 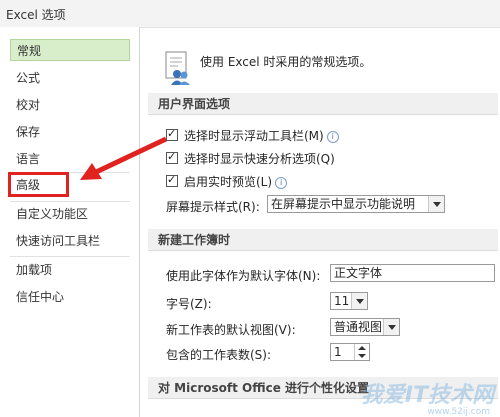 What do you see at coordinates (228, 182) in the screenshot?
I see `live-preview-label: 启用实时预览(L)` at bounding box center [228, 182].